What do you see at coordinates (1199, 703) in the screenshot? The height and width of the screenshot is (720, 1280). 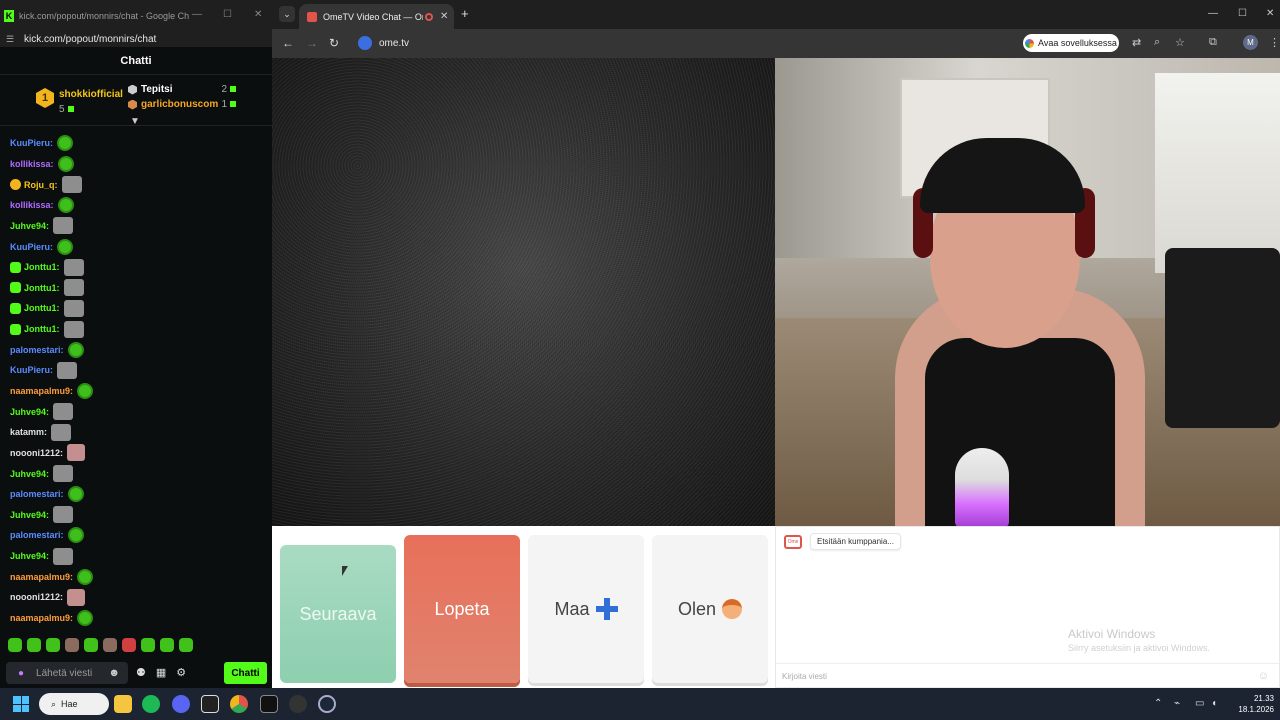 I see `display-icon: ▭` at bounding box center [1199, 703].